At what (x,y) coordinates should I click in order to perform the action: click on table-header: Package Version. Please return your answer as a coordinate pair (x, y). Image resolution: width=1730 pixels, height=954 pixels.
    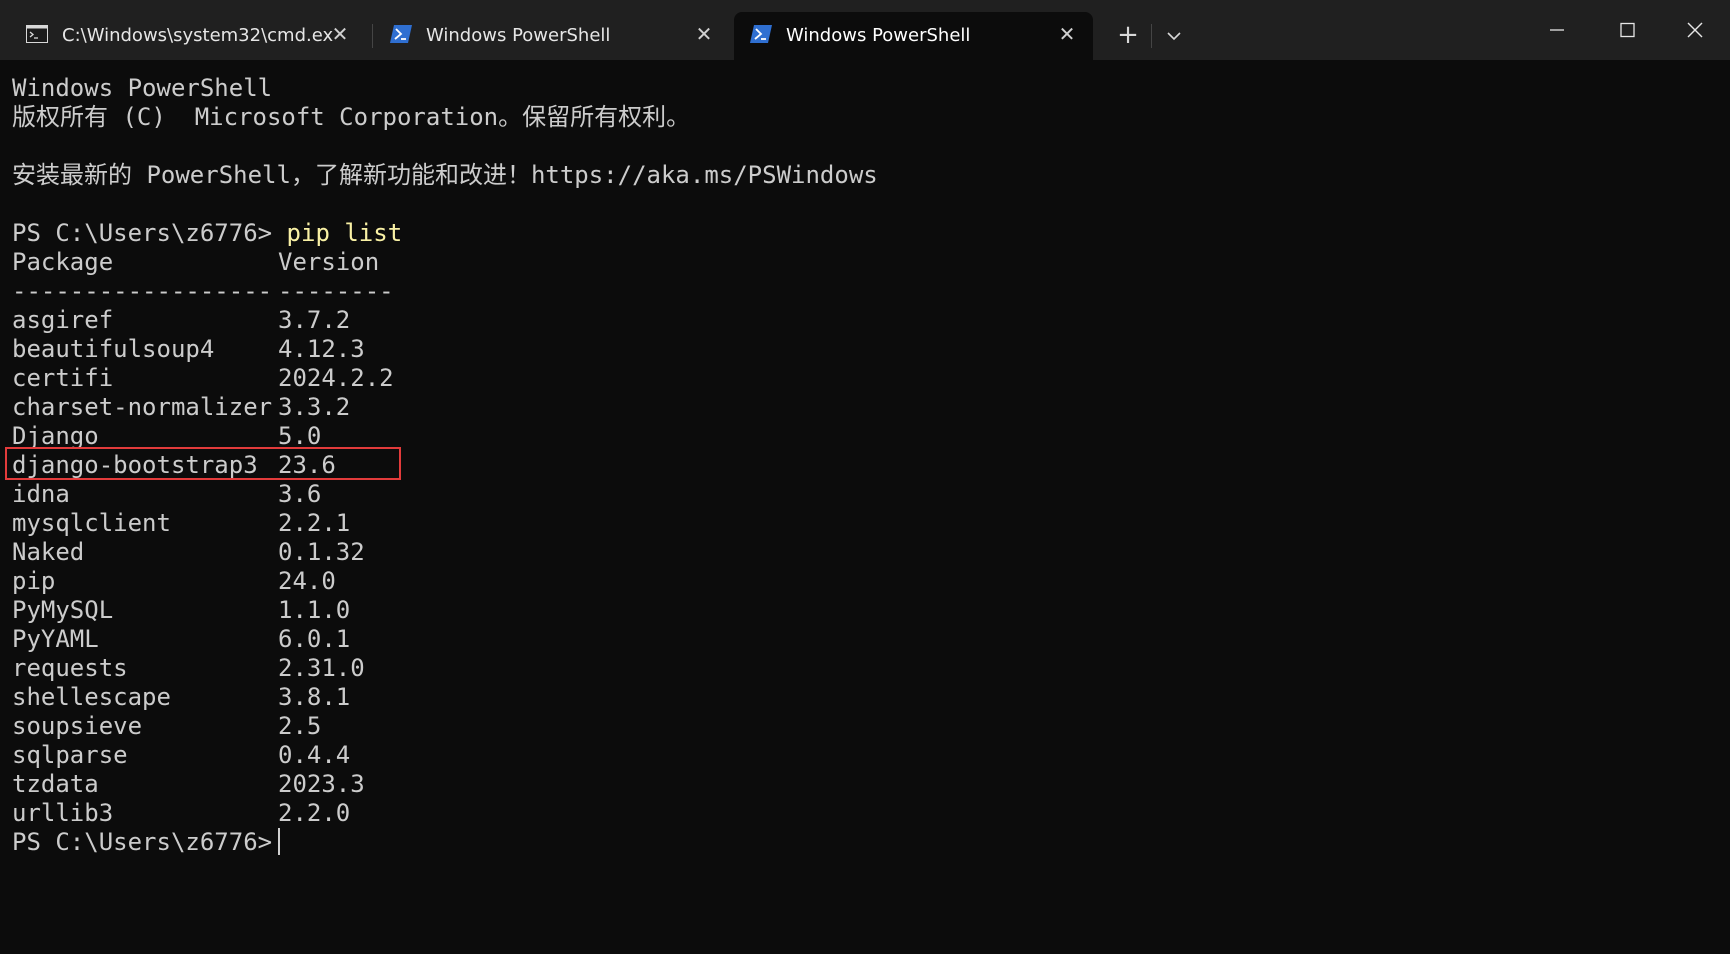
    Looking at the image, I should click on (195, 262).